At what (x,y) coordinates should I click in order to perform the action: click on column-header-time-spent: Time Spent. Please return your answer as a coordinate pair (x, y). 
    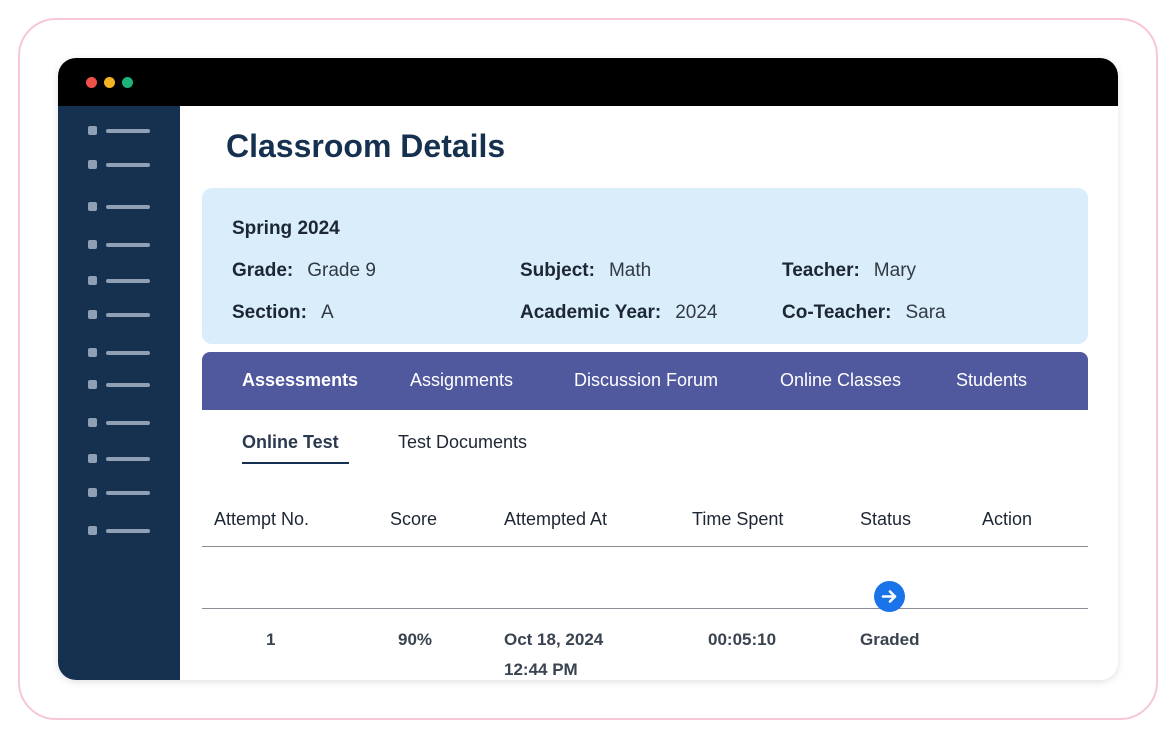
    Looking at the image, I should click on (738, 519).